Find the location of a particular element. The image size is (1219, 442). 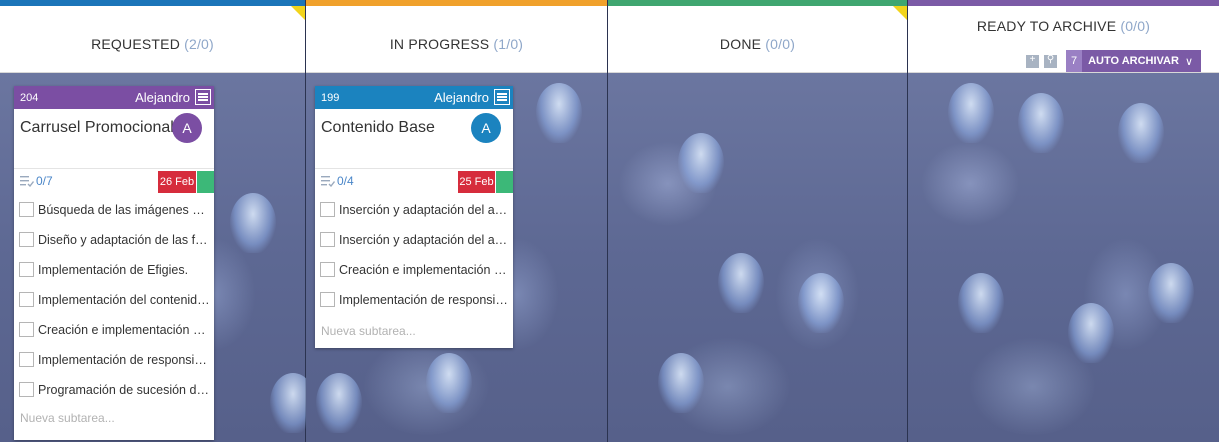

chevron-down-icon: ∨ is located at coordinates (1188, 61).